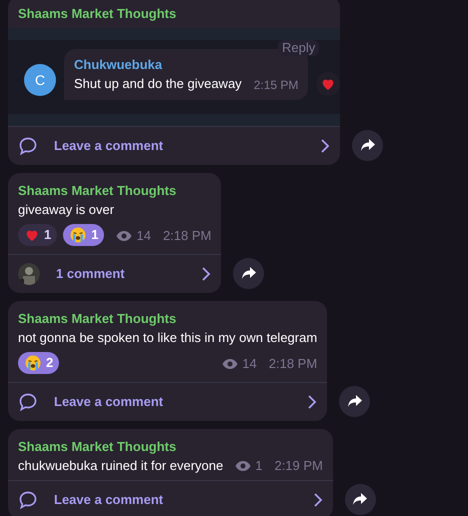  Describe the element at coordinates (258, 466) in the screenshot. I see `view-count: 1` at that location.